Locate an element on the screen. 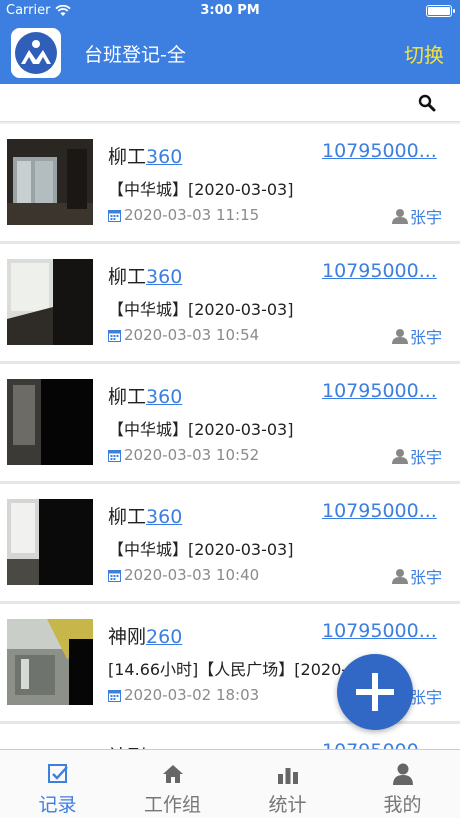 The width and height of the screenshot is (460, 818). tab-mine: 我的 is located at coordinates (402, 784).